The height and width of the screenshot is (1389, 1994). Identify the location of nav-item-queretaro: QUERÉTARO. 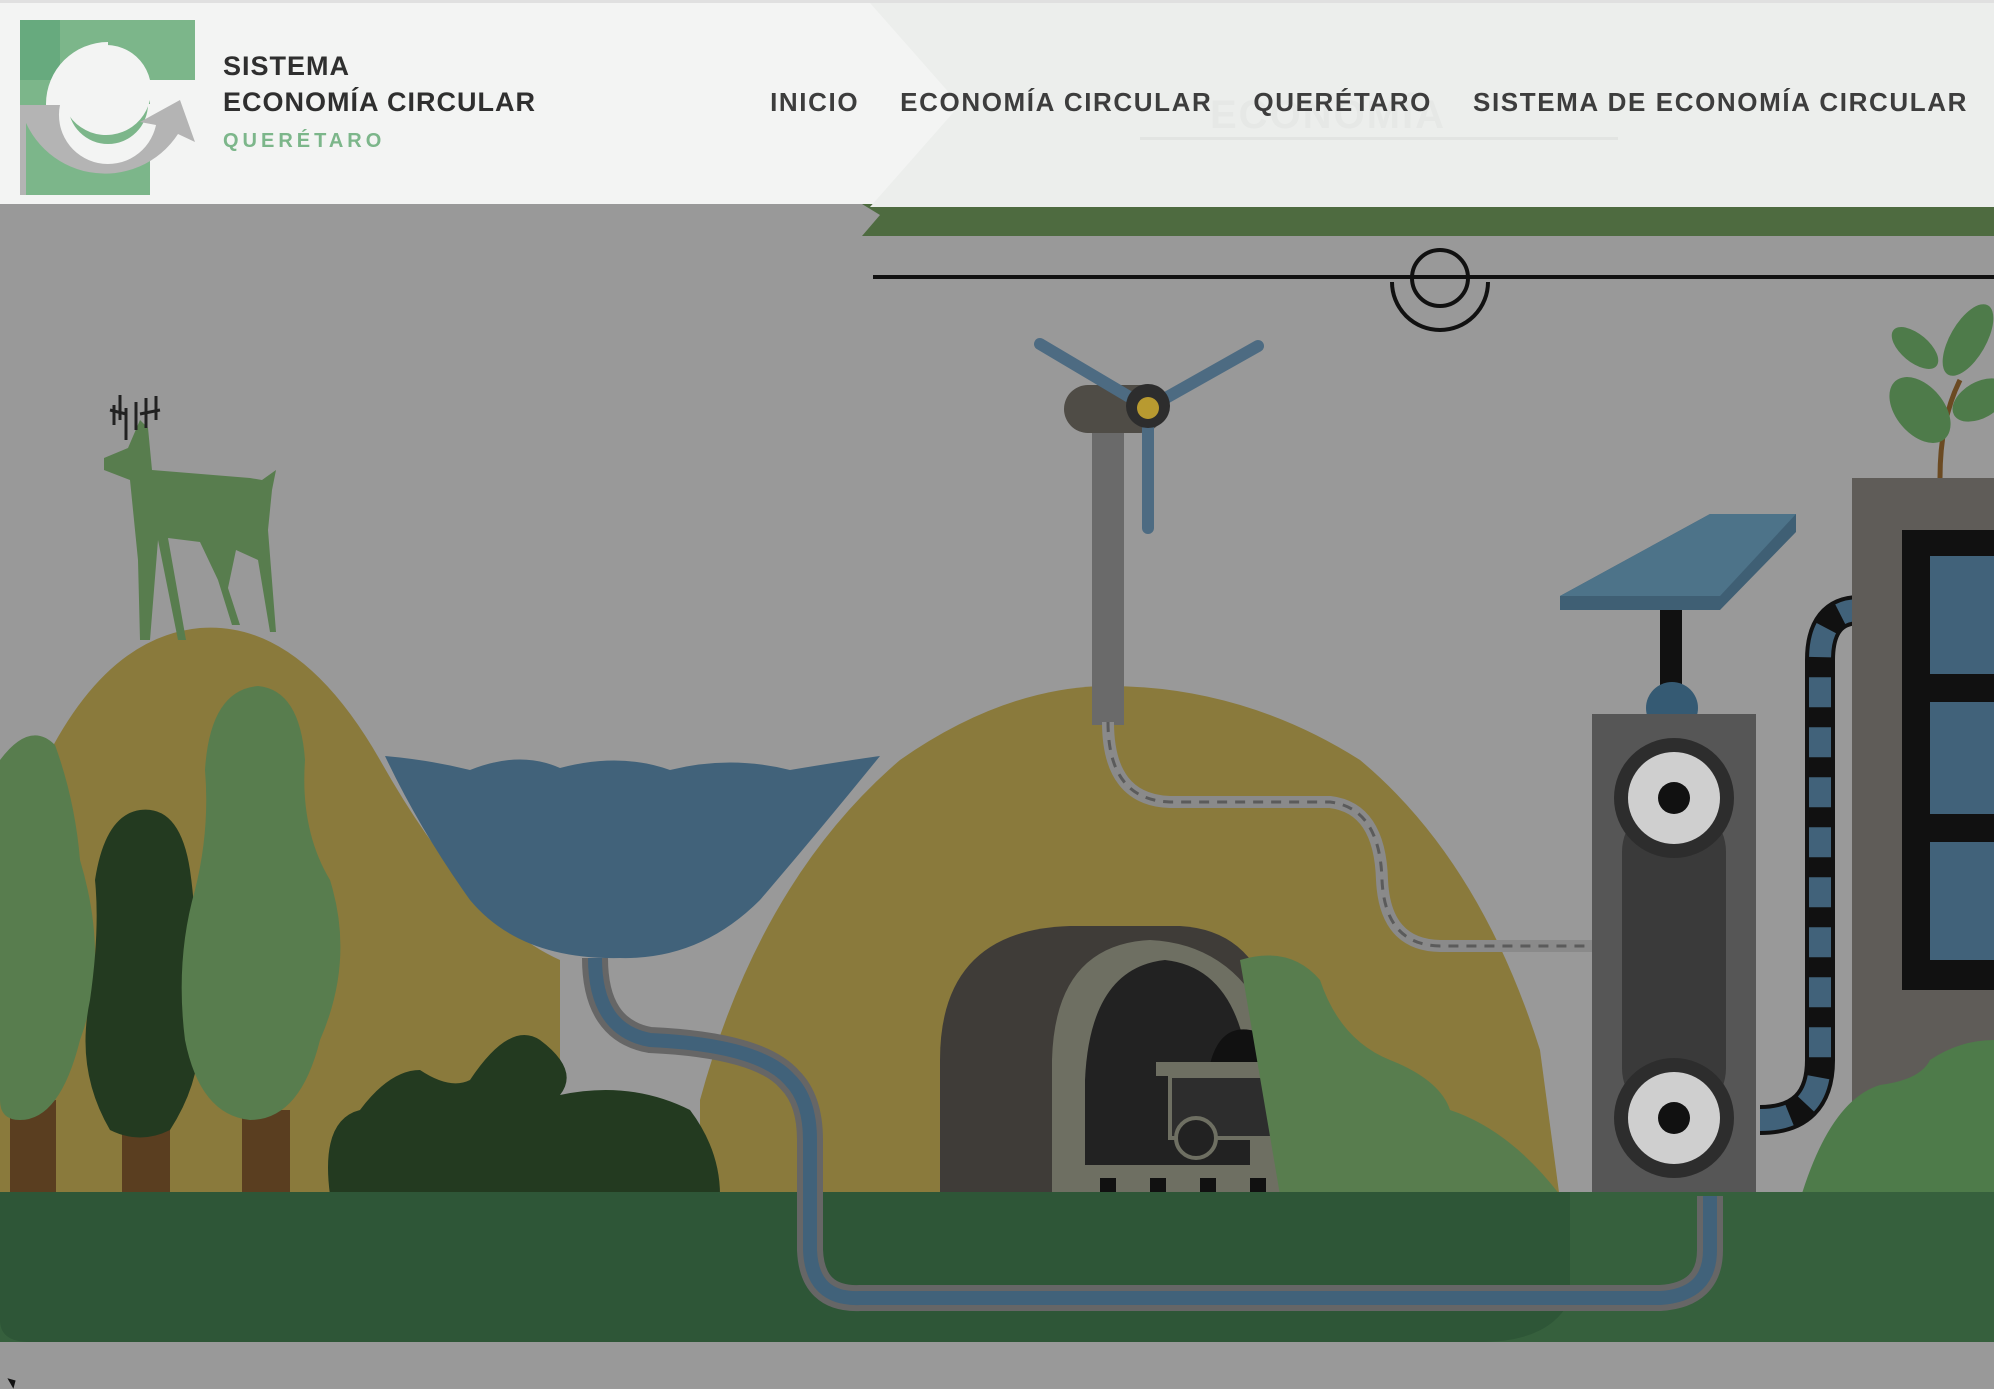
(1342, 102).